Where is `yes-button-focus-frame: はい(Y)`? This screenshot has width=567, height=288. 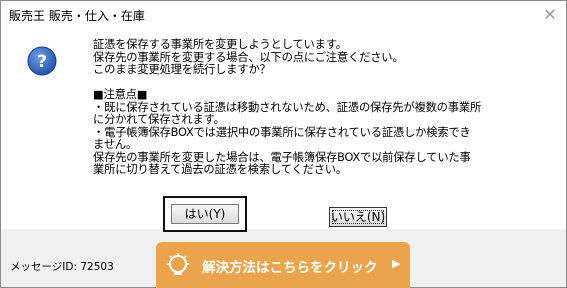 yes-button-focus-frame: はい(Y) is located at coordinates (205, 214).